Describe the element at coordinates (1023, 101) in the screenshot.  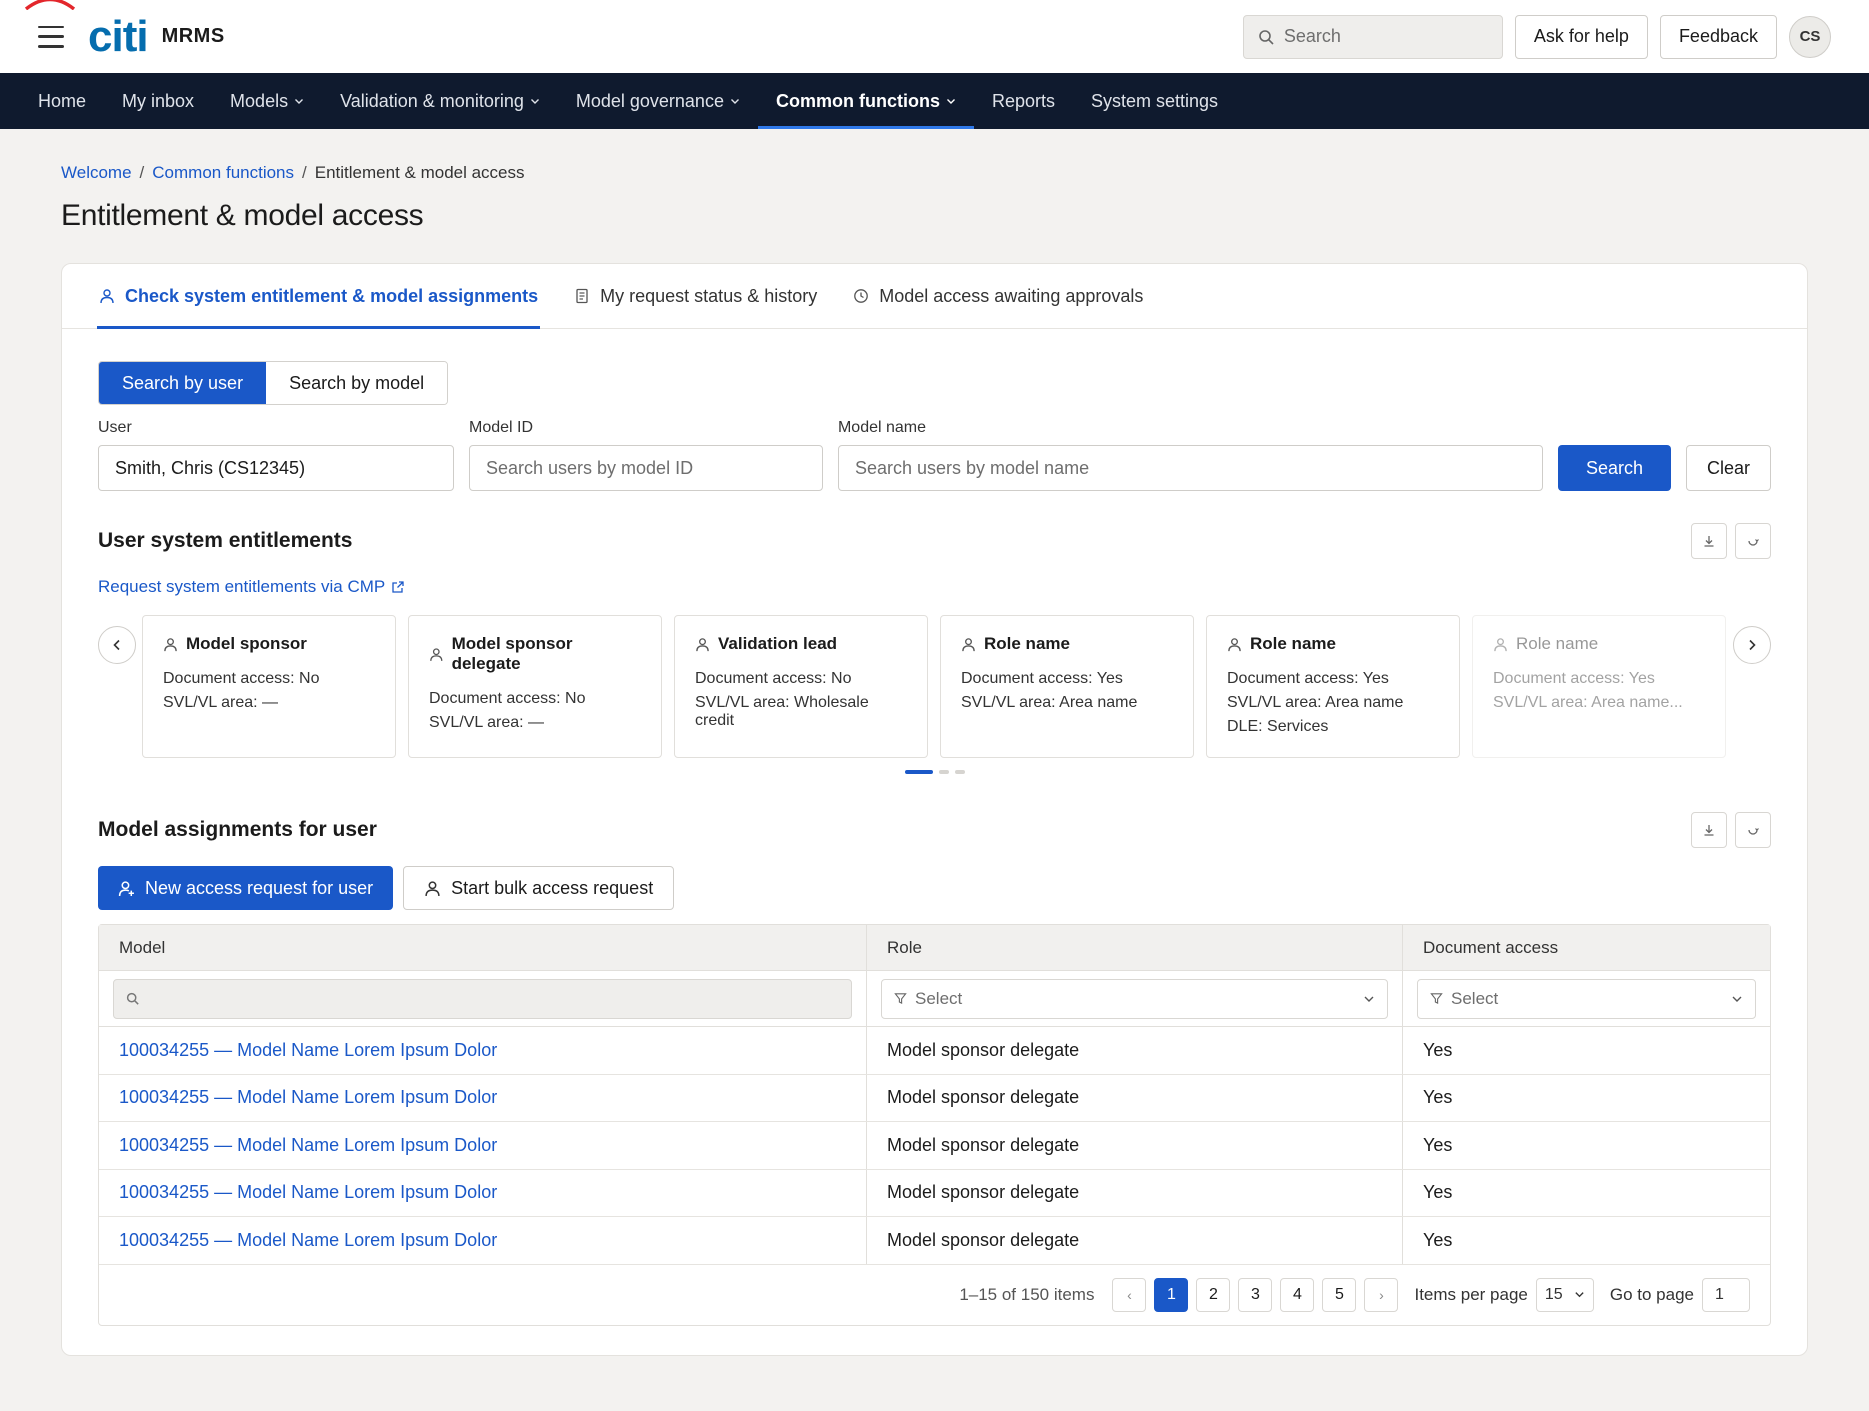
I see `nav-reports: Reports` at that location.